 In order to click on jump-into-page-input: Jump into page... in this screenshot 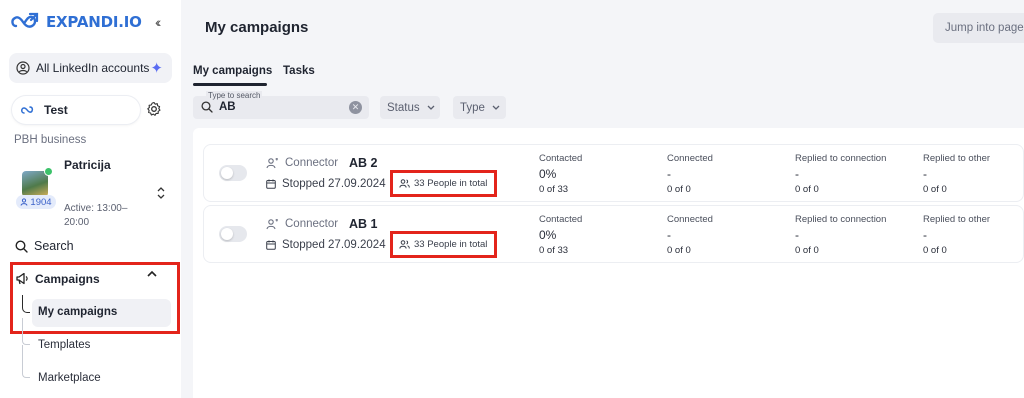, I will do `click(978, 28)`.